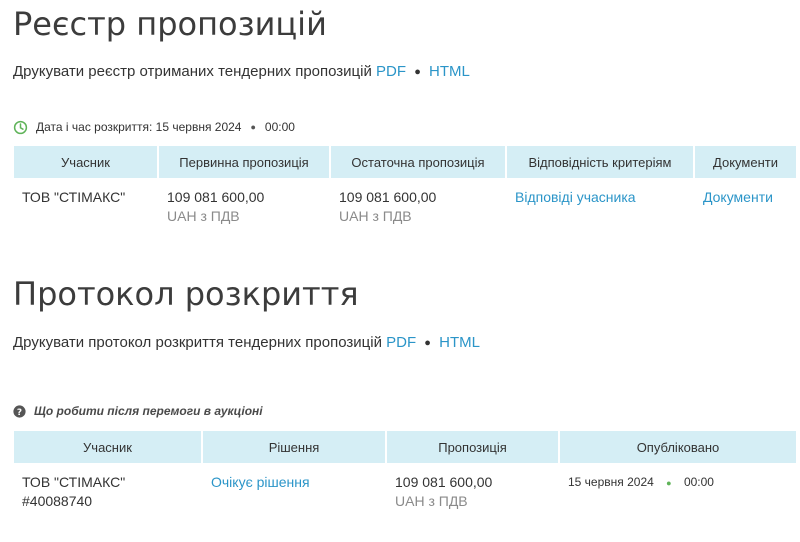 This screenshot has width=800, height=542. What do you see at coordinates (170, 24) in the screenshot?
I see `registry-title: Реєстр пропозицій` at bounding box center [170, 24].